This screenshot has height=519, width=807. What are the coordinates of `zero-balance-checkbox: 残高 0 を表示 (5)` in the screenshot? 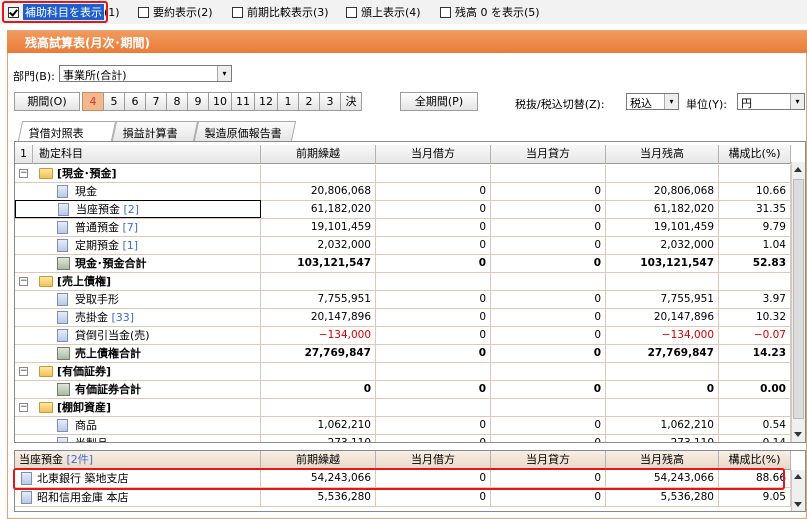 It's located at (490, 12).